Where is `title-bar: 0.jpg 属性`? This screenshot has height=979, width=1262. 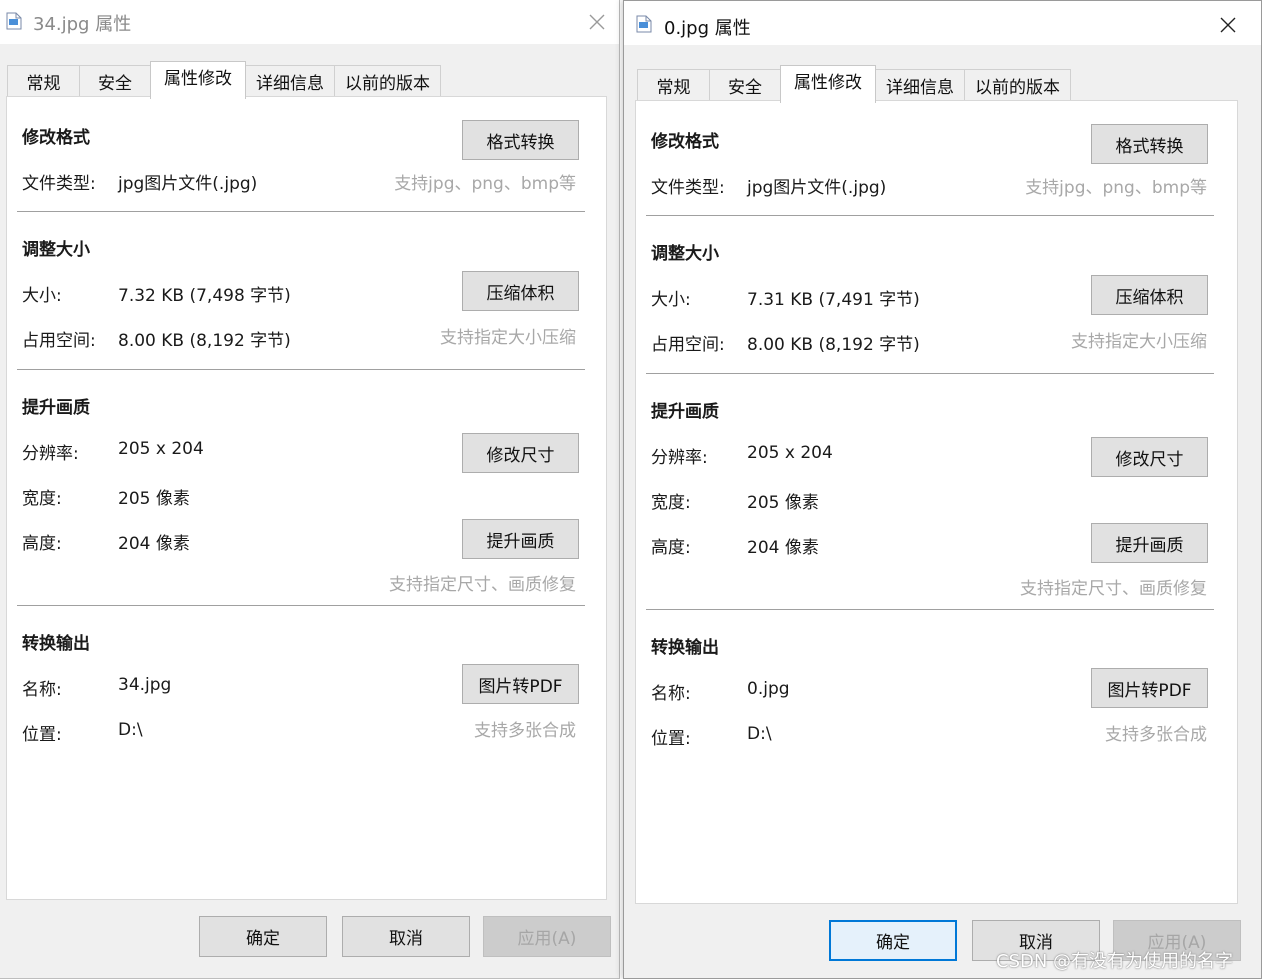
title-bar: 0.jpg 属性 is located at coordinates (942, 23).